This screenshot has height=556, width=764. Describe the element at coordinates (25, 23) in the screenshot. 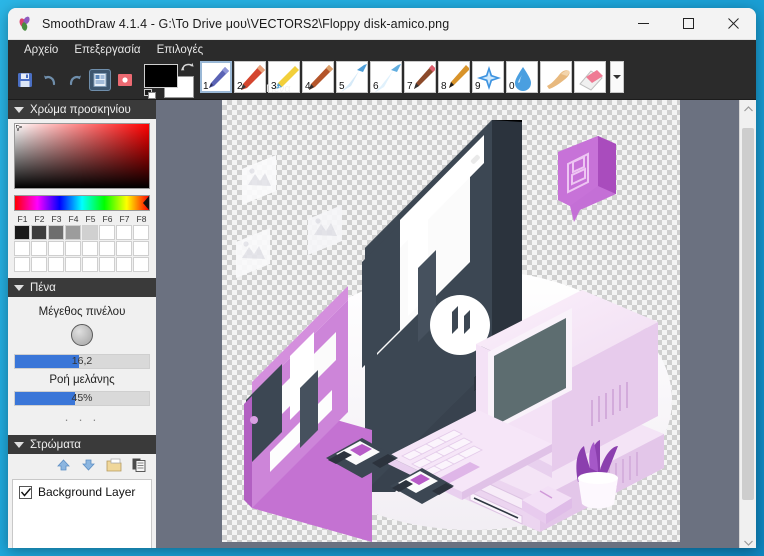

I see `palette-icon` at that location.